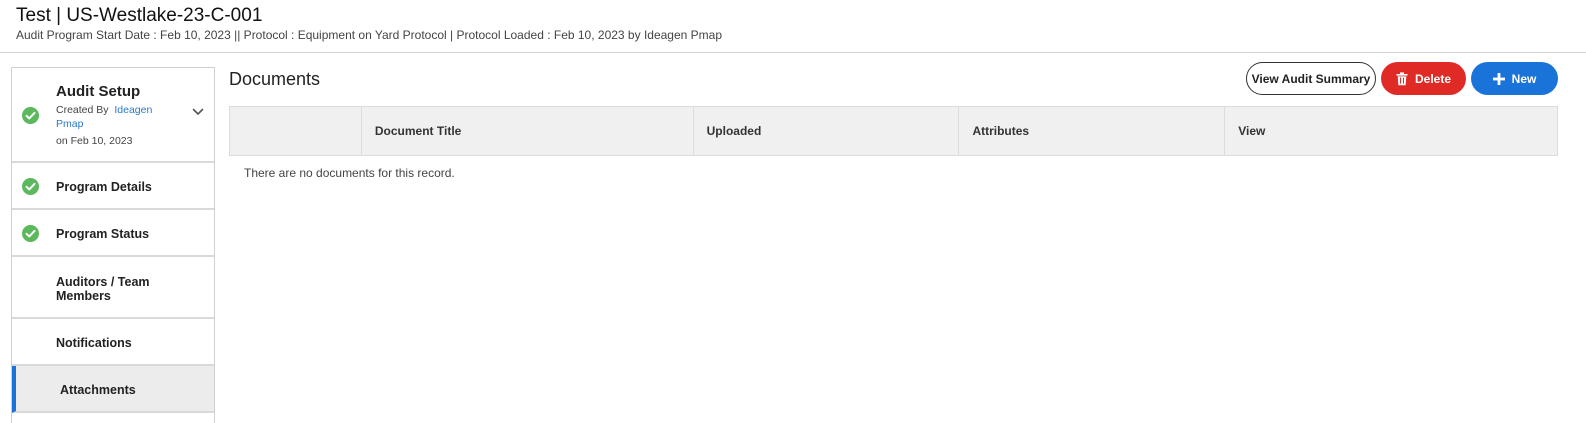 The image size is (1586, 423). Describe the element at coordinates (82, 110) in the screenshot. I see `created-by-label: Created By` at that location.